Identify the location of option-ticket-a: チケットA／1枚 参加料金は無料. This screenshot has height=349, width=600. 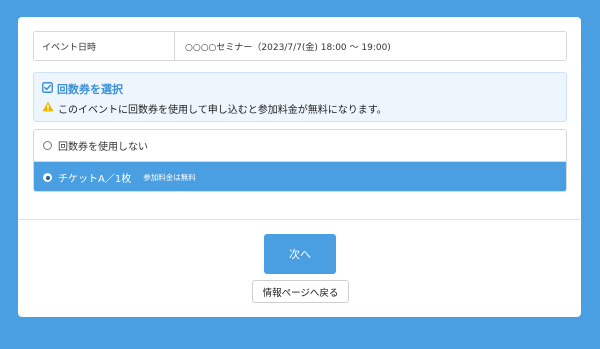
(300, 176).